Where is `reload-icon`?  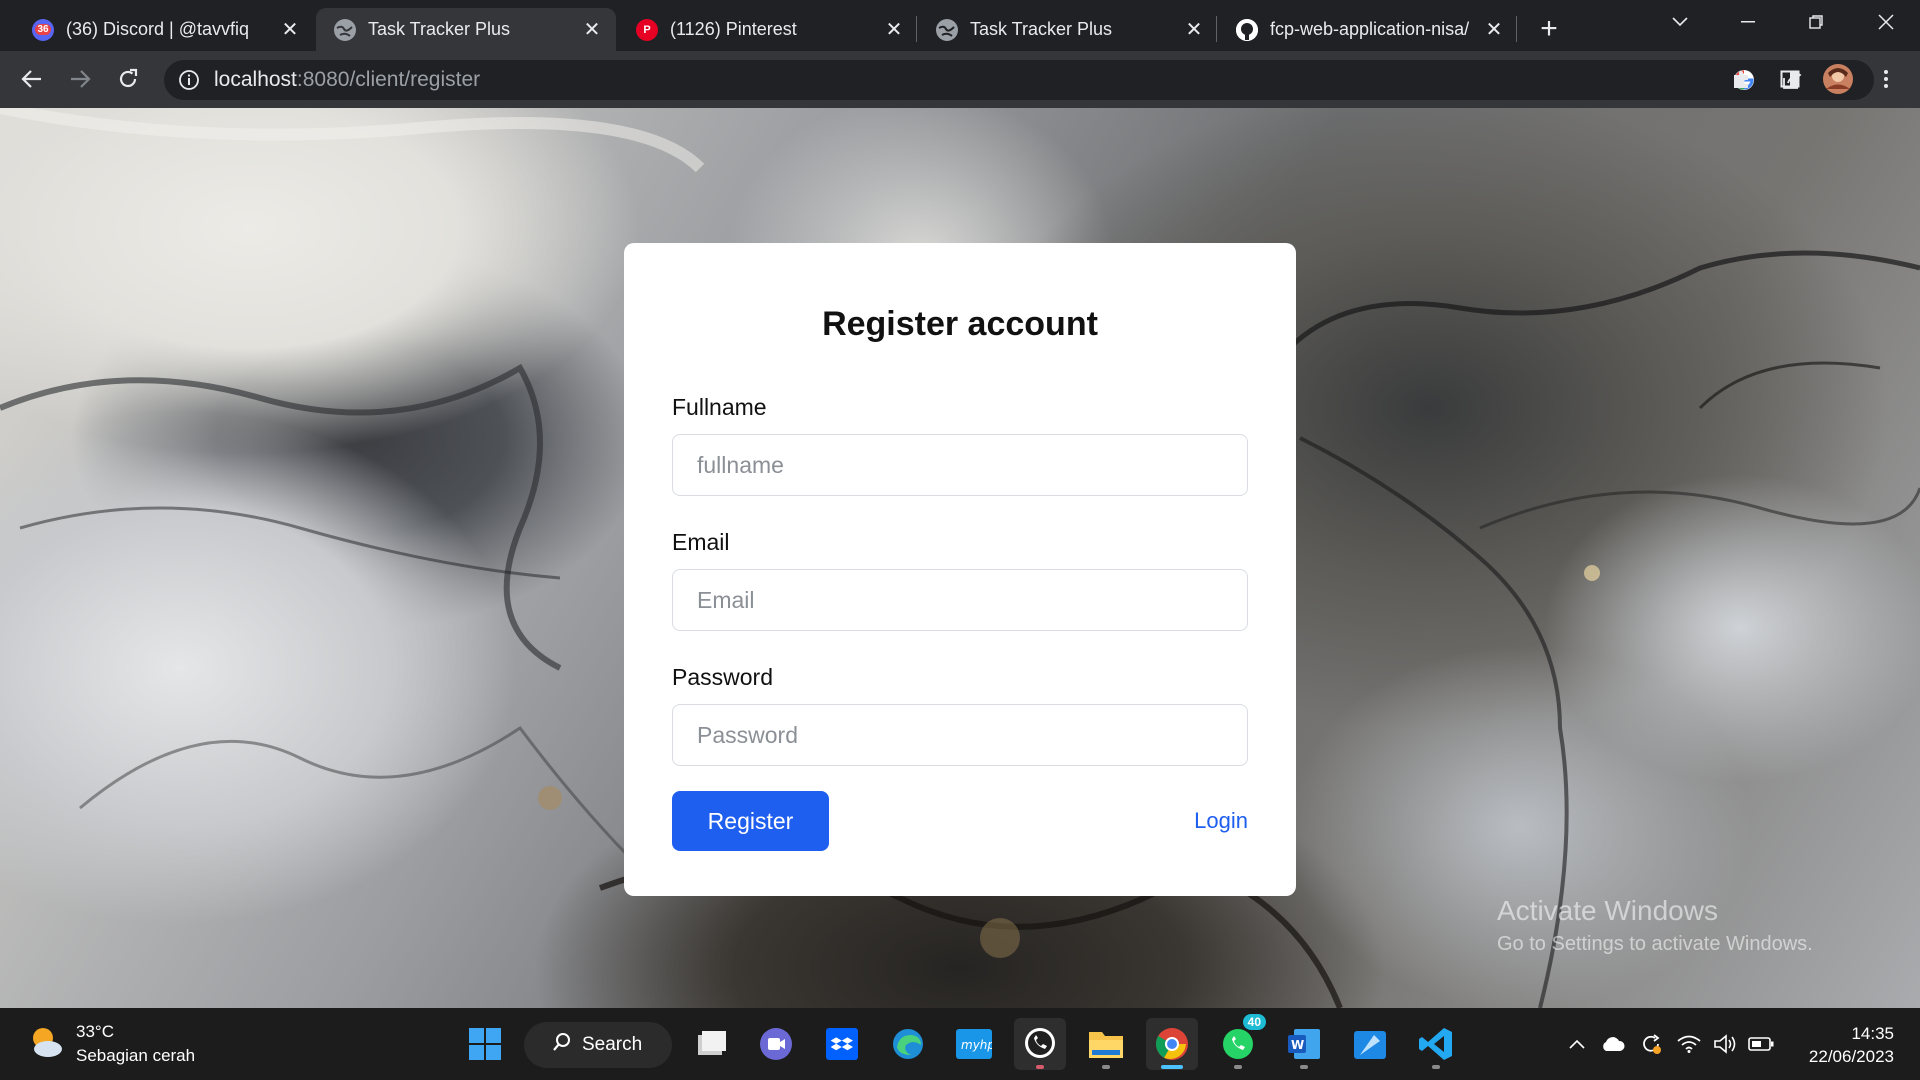
reload-icon is located at coordinates (128, 79).